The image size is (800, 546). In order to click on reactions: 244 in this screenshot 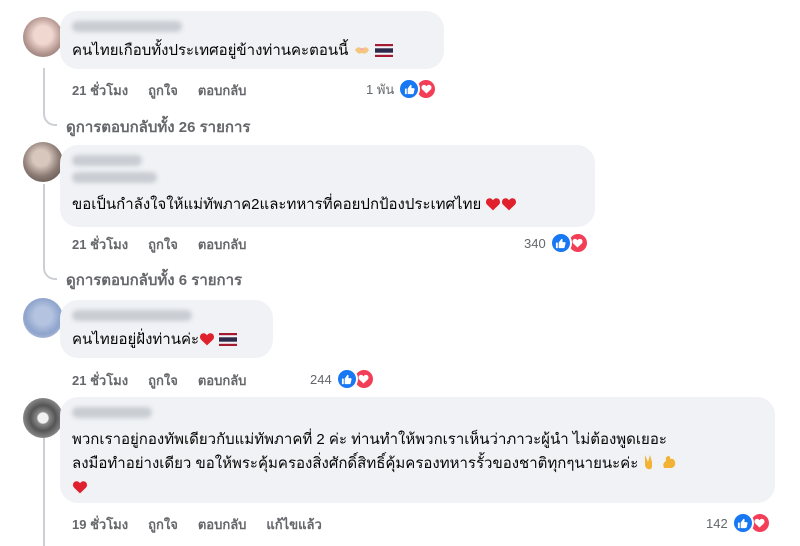, I will do `click(342, 379)`.